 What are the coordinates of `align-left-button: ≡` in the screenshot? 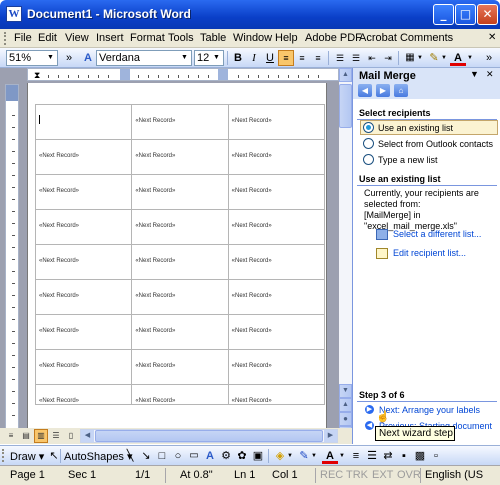 It's located at (286, 58).